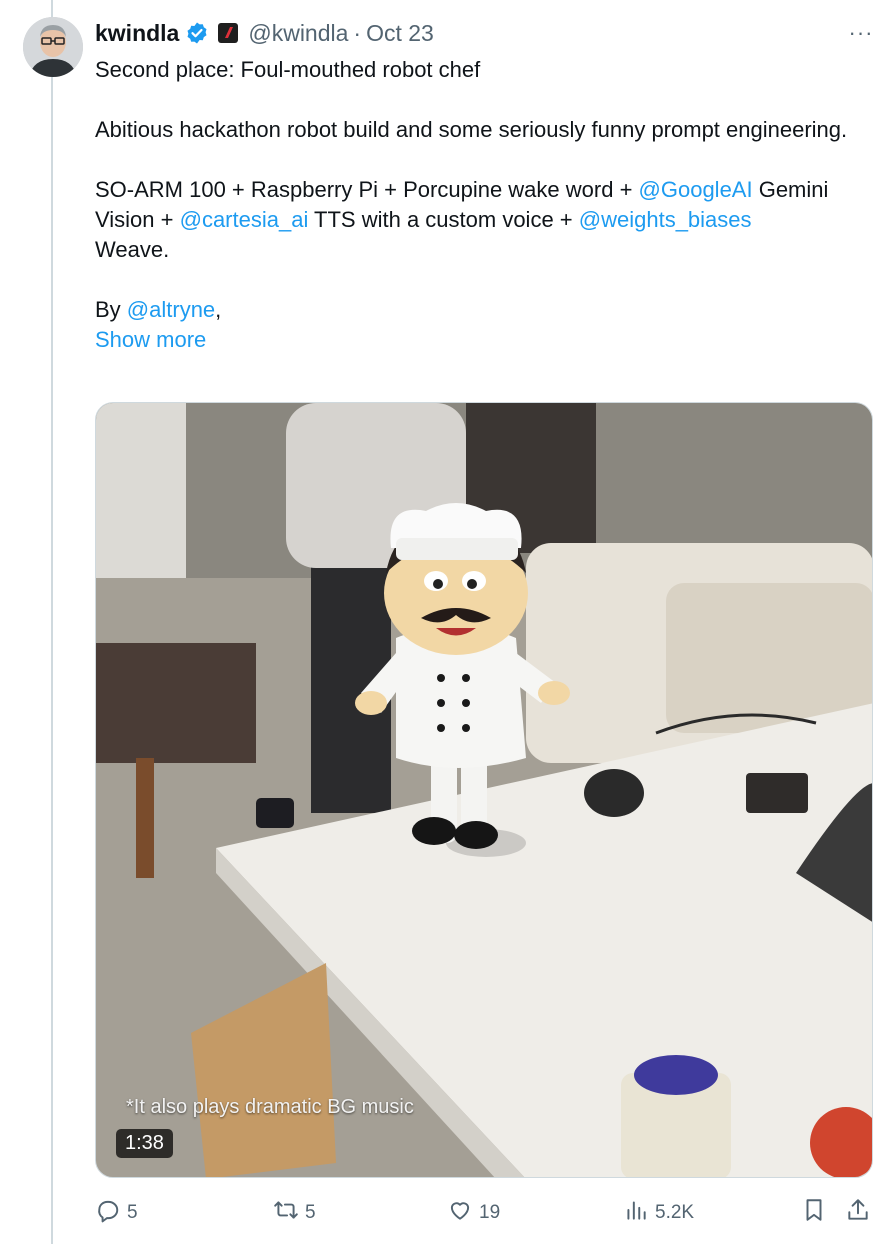  I want to click on views-button: 5.2K, so click(658, 1213).